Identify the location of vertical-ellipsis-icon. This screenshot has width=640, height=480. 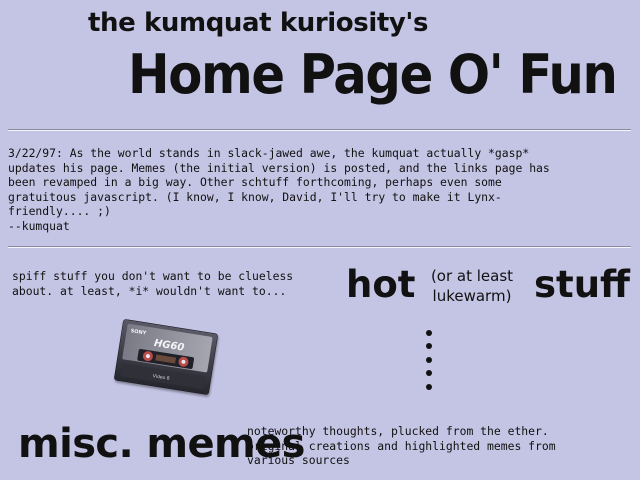
(430, 363).